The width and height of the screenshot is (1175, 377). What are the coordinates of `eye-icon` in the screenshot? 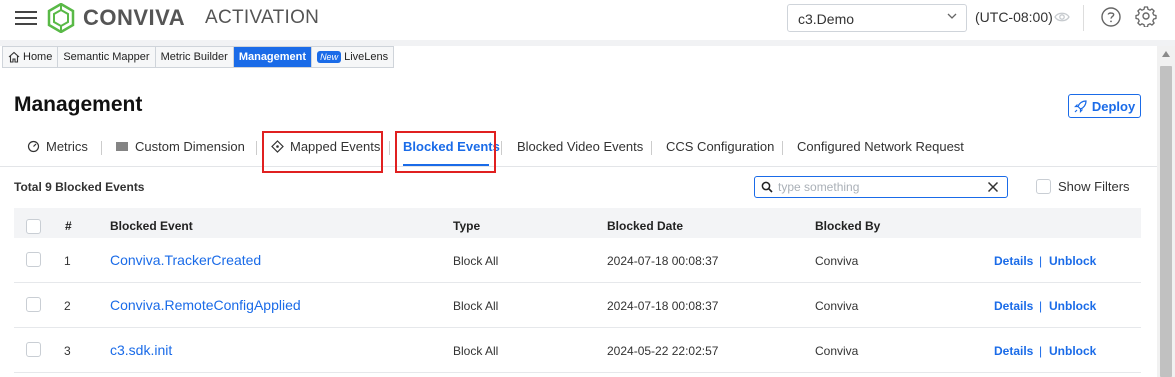 It's located at (1062, 17).